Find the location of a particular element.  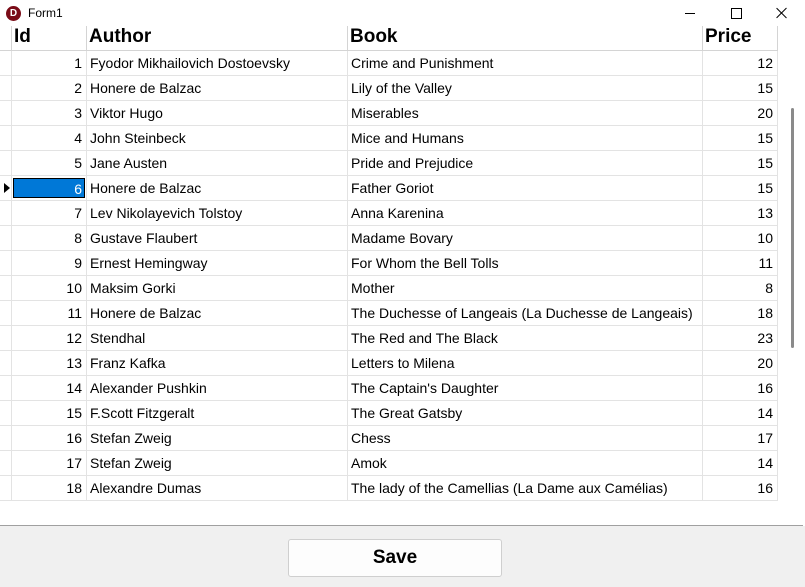

cell-price: 12 is located at coordinates (740, 63).